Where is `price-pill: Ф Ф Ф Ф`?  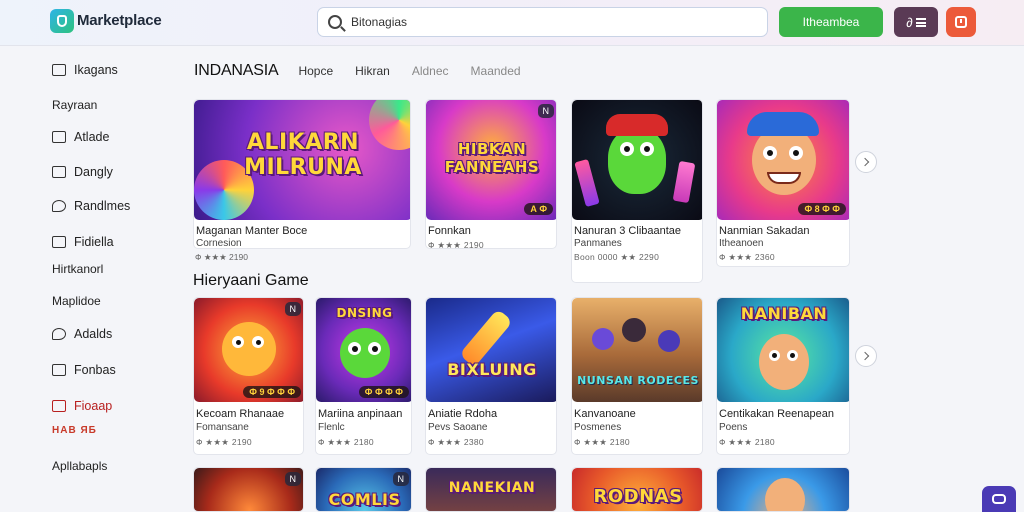
price-pill: Ф Ф Ф Ф is located at coordinates (383, 392).